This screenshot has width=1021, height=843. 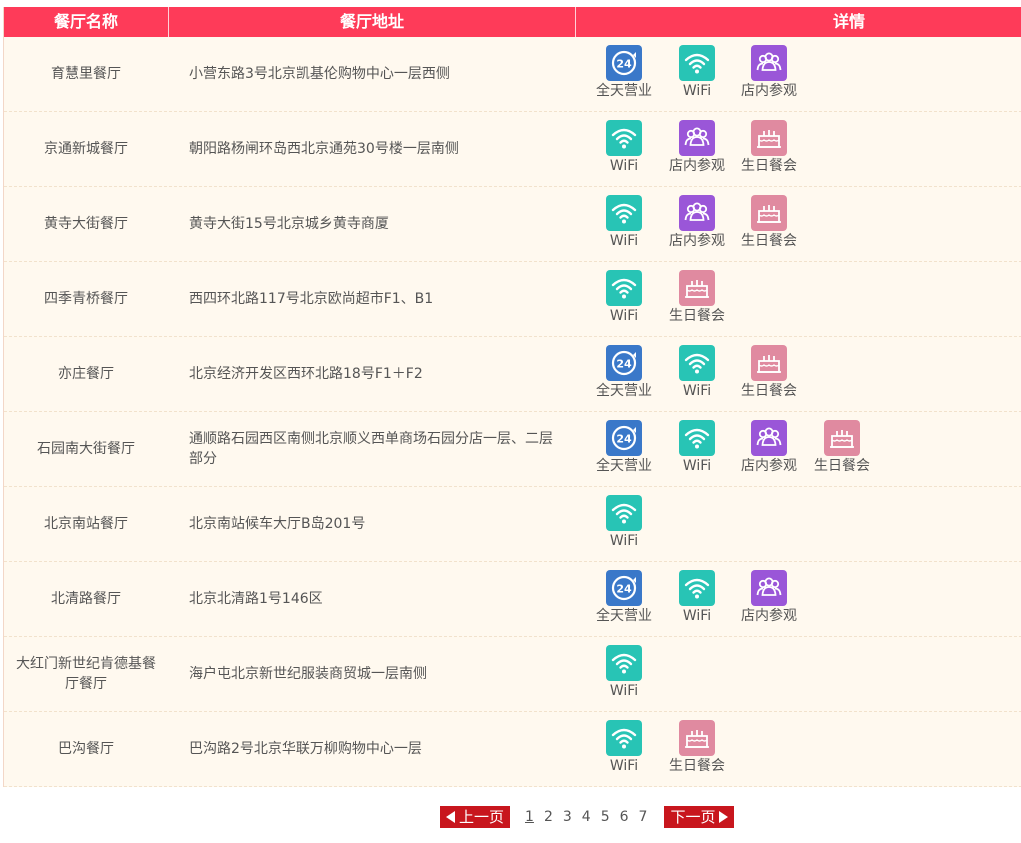 I want to click on table-row: 巴沟餐厅 巴沟路2号北京华联万柳购物中心一层 WiFi 生日餐会, so click(x=512, y=749).